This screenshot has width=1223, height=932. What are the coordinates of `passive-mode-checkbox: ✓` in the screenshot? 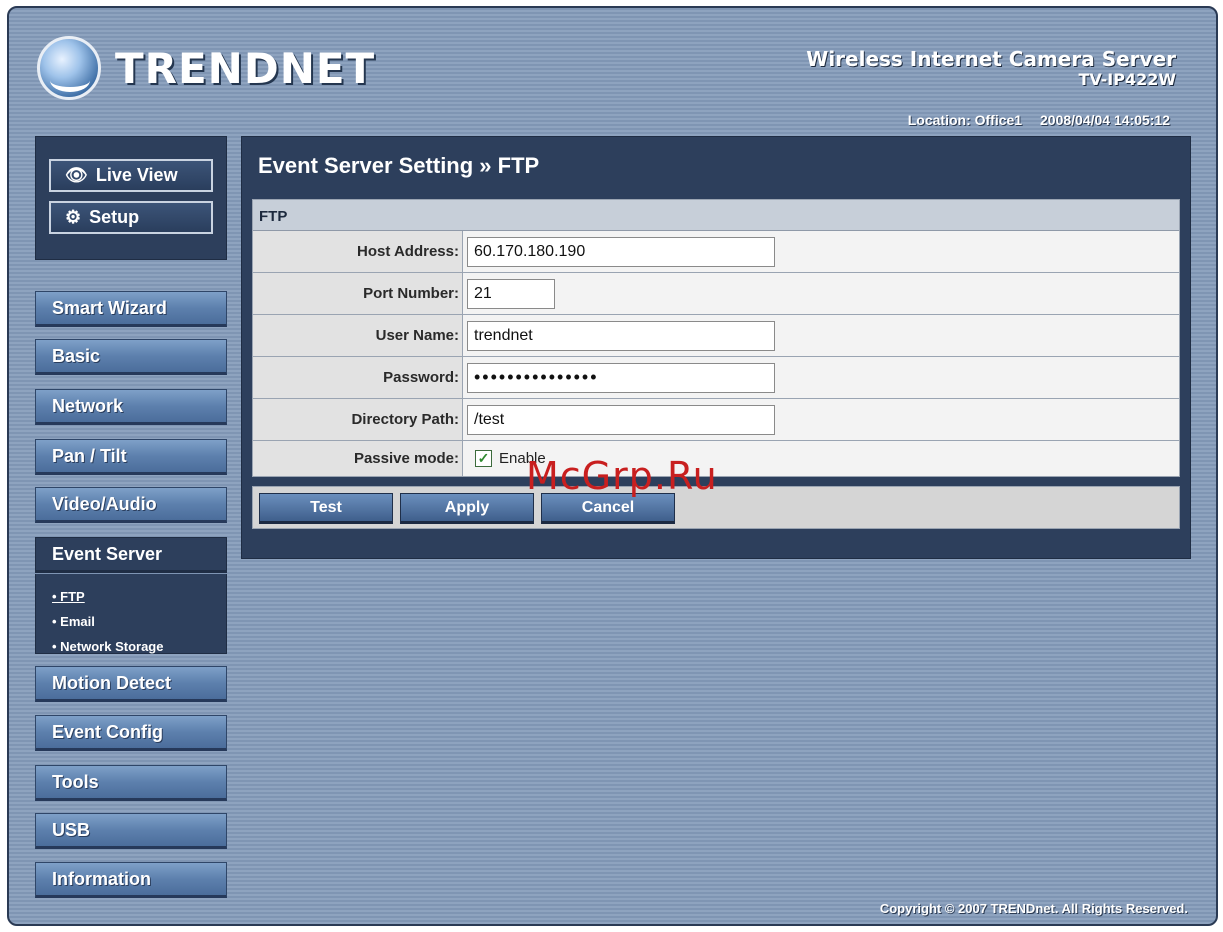 It's located at (483, 458).